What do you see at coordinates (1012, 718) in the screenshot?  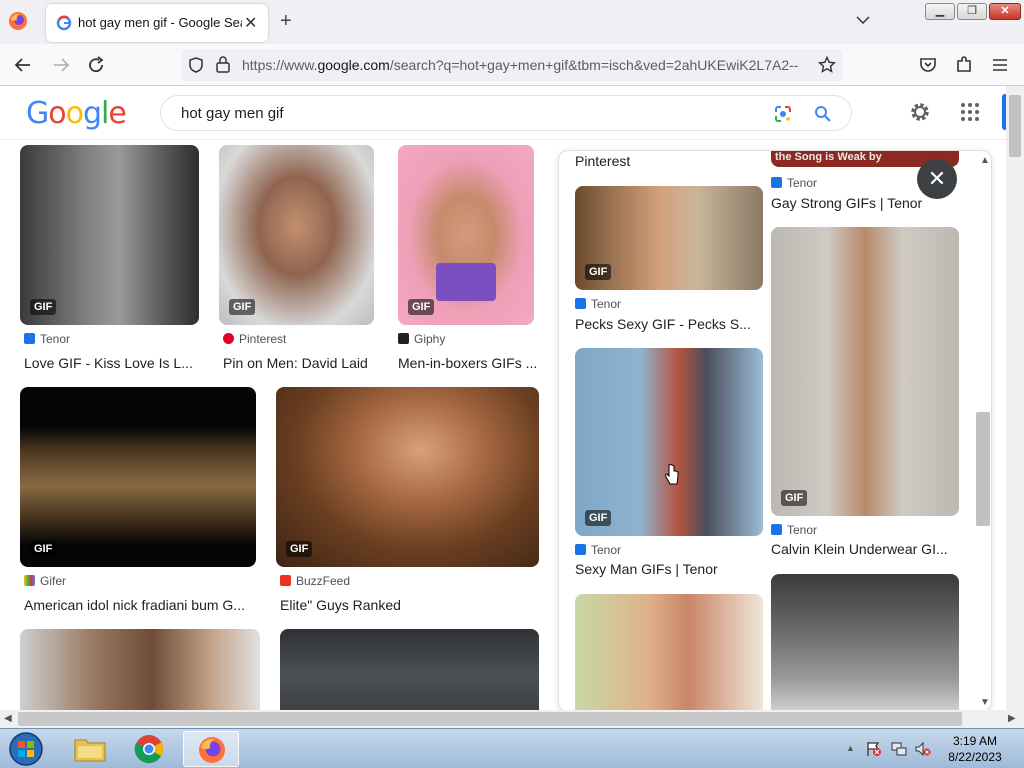 I see `scroll-right-arrow-icon: ▶` at bounding box center [1012, 718].